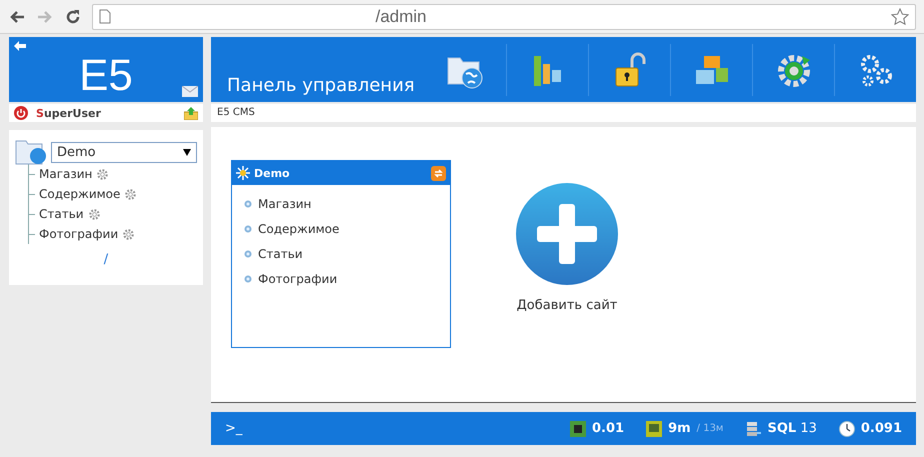 This screenshot has width=924, height=457. I want to click on breadcrumb: E5 CMS, so click(563, 113).